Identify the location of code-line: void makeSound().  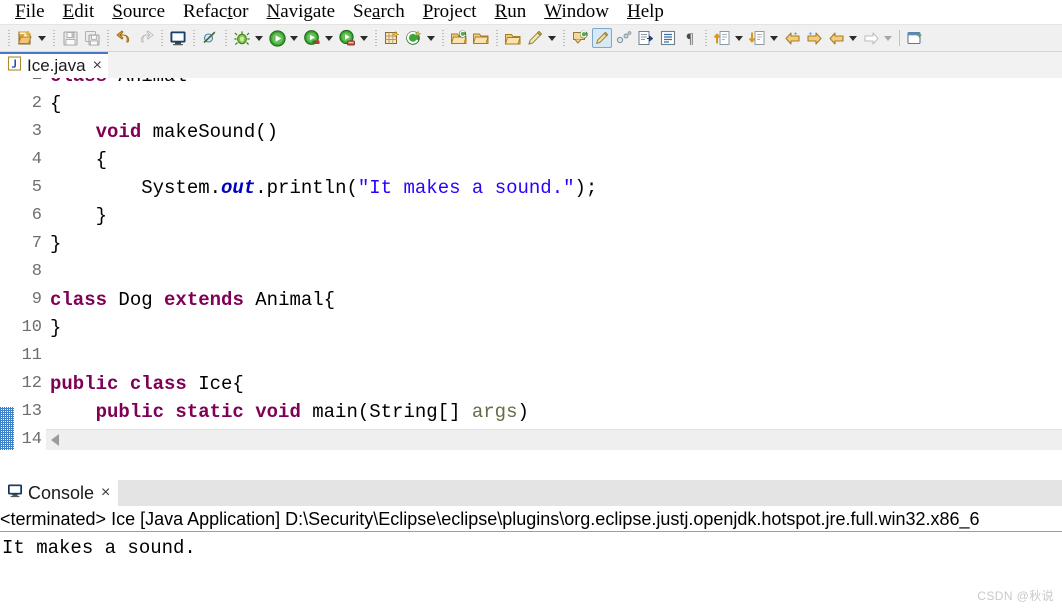
(164, 132).